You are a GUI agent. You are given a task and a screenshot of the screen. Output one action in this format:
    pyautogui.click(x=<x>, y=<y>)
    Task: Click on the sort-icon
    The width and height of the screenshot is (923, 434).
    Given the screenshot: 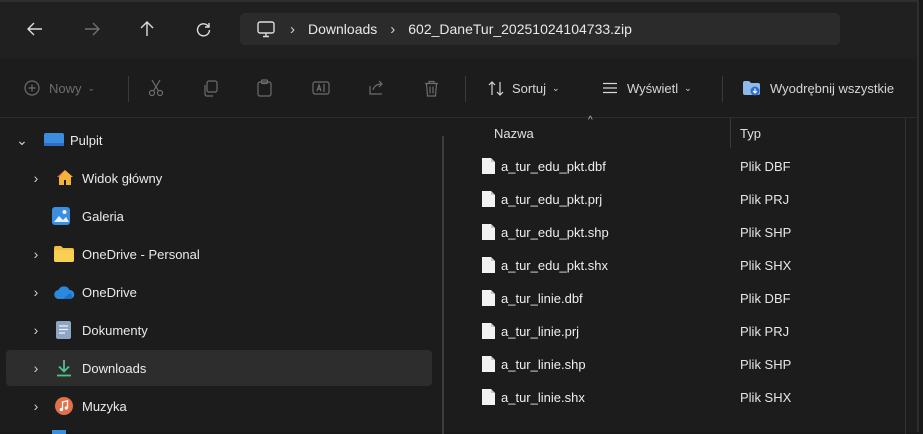 What is the action you would take?
    pyautogui.click(x=496, y=88)
    